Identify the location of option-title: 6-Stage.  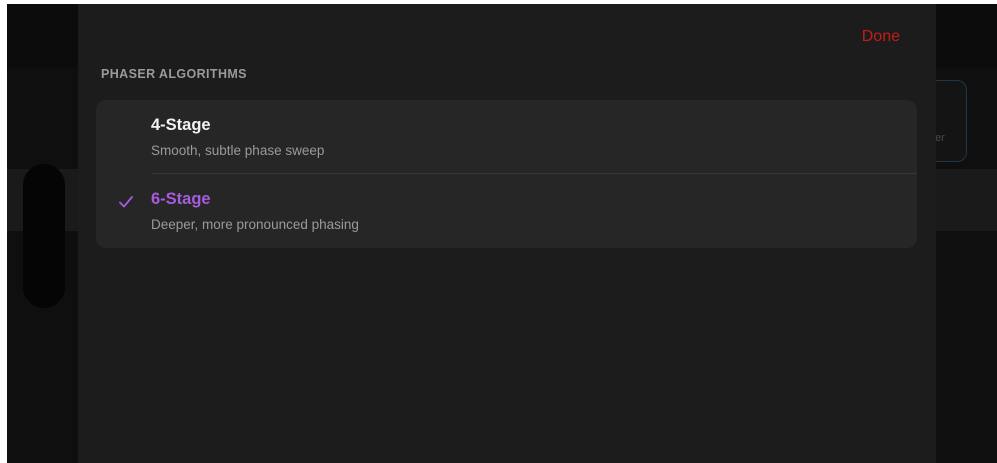
(181, 199).